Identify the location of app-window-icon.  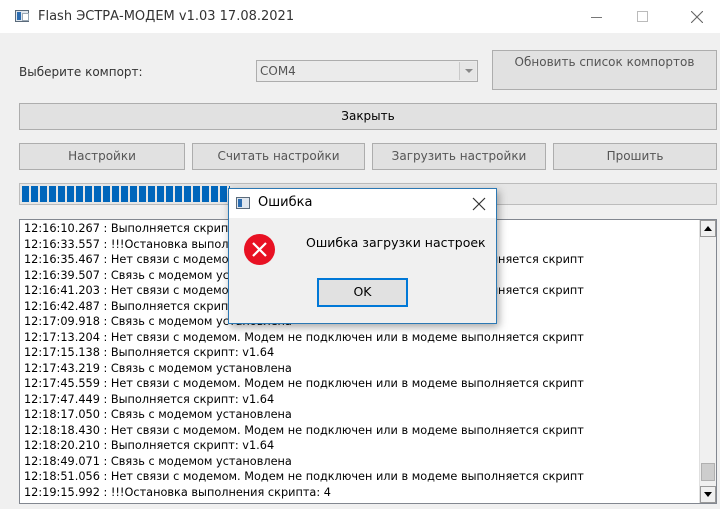
(22, 16).